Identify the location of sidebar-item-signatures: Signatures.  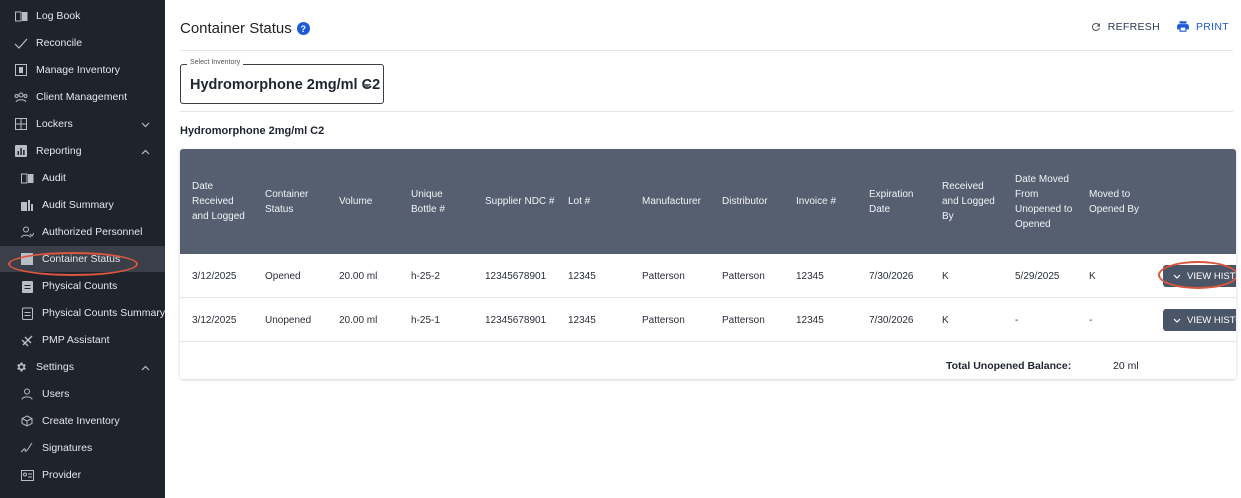
(82, 448).